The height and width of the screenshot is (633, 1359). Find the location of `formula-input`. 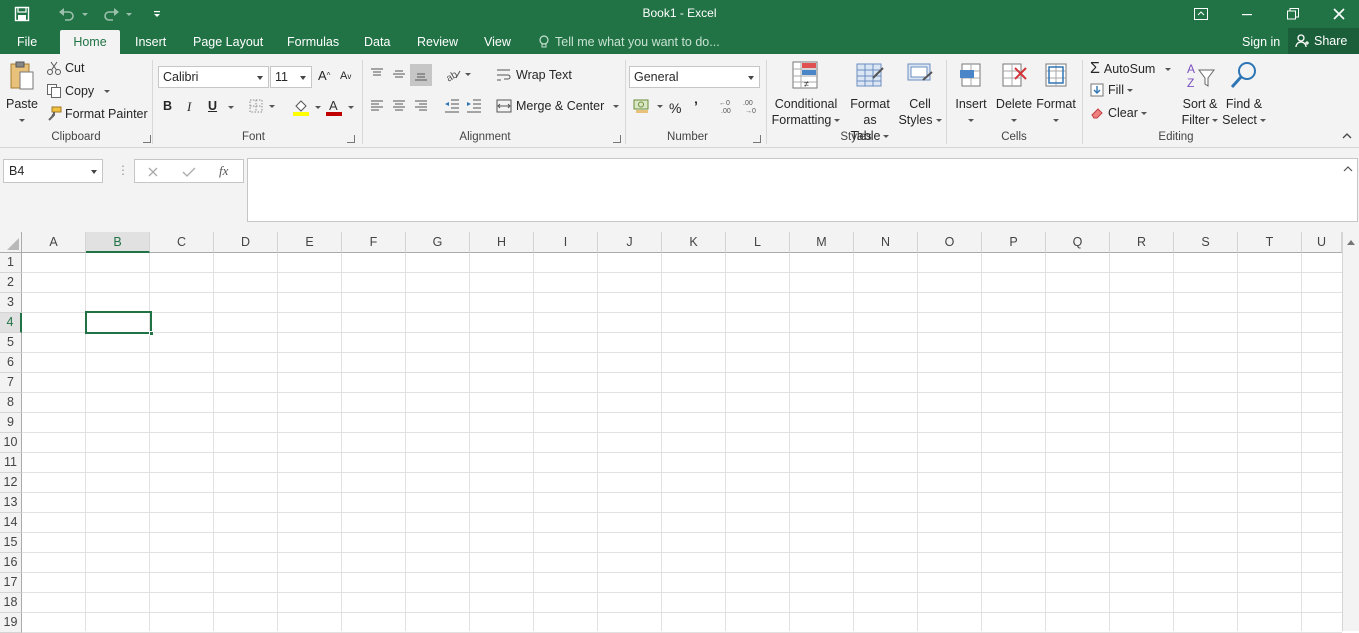

formula-input is located at coordinates (802, 190).